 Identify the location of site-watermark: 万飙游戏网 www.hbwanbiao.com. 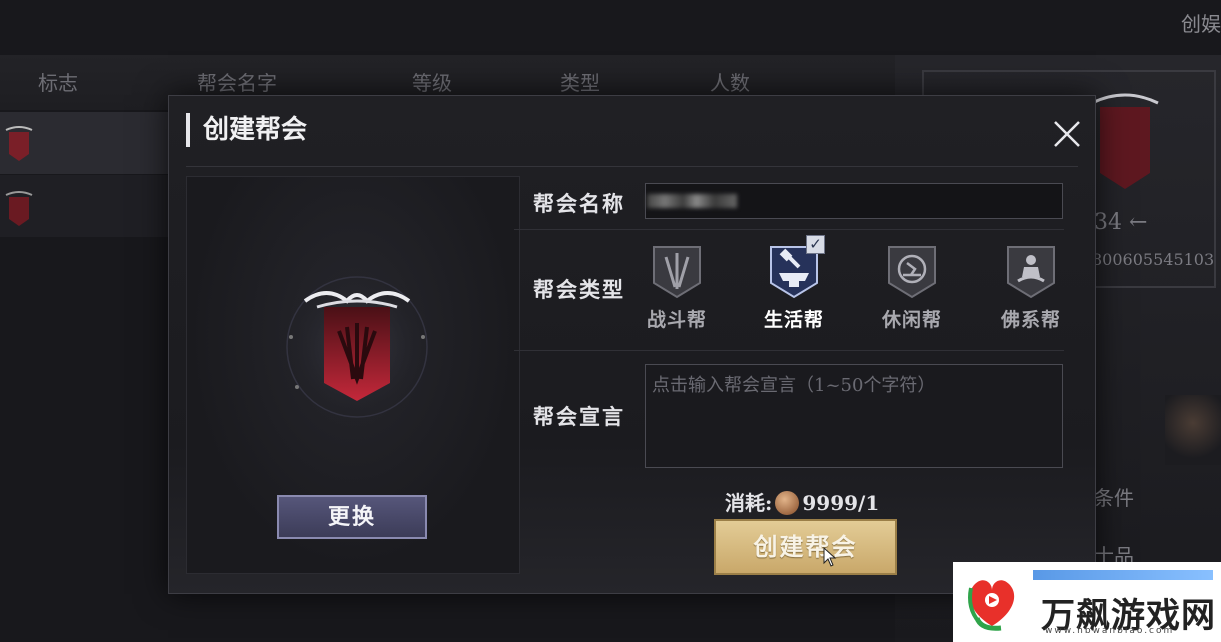
(1087, 602).